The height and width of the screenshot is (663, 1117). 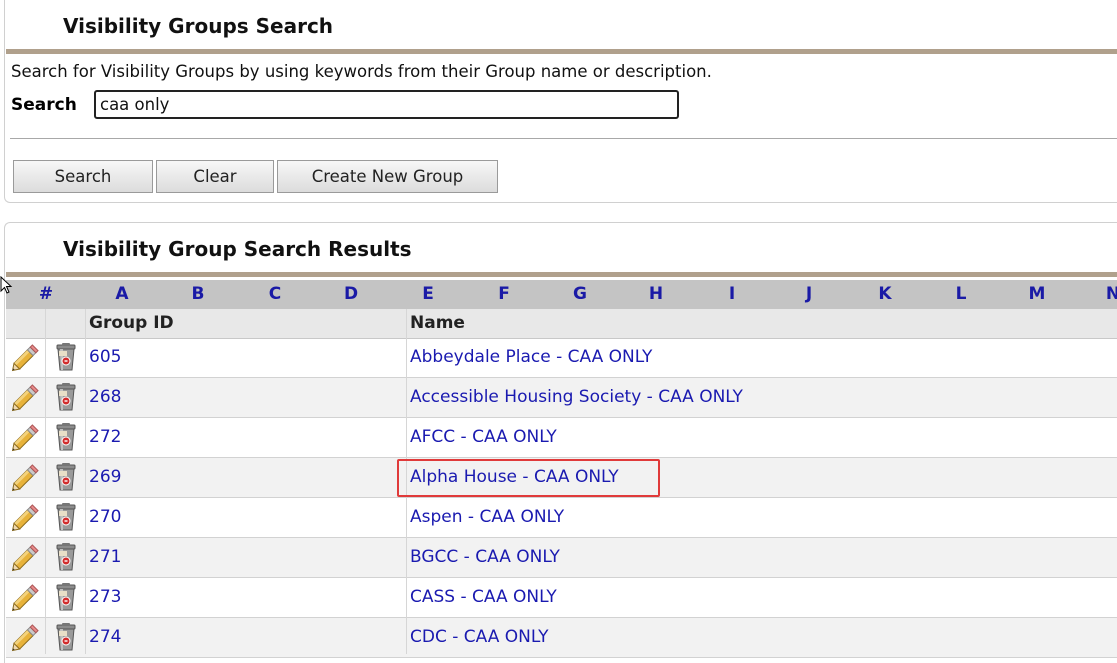 What do you see at coordinates (105, 597) in the screenshot?
I see `group-id-link: 273` at bounding box center [105, 597].